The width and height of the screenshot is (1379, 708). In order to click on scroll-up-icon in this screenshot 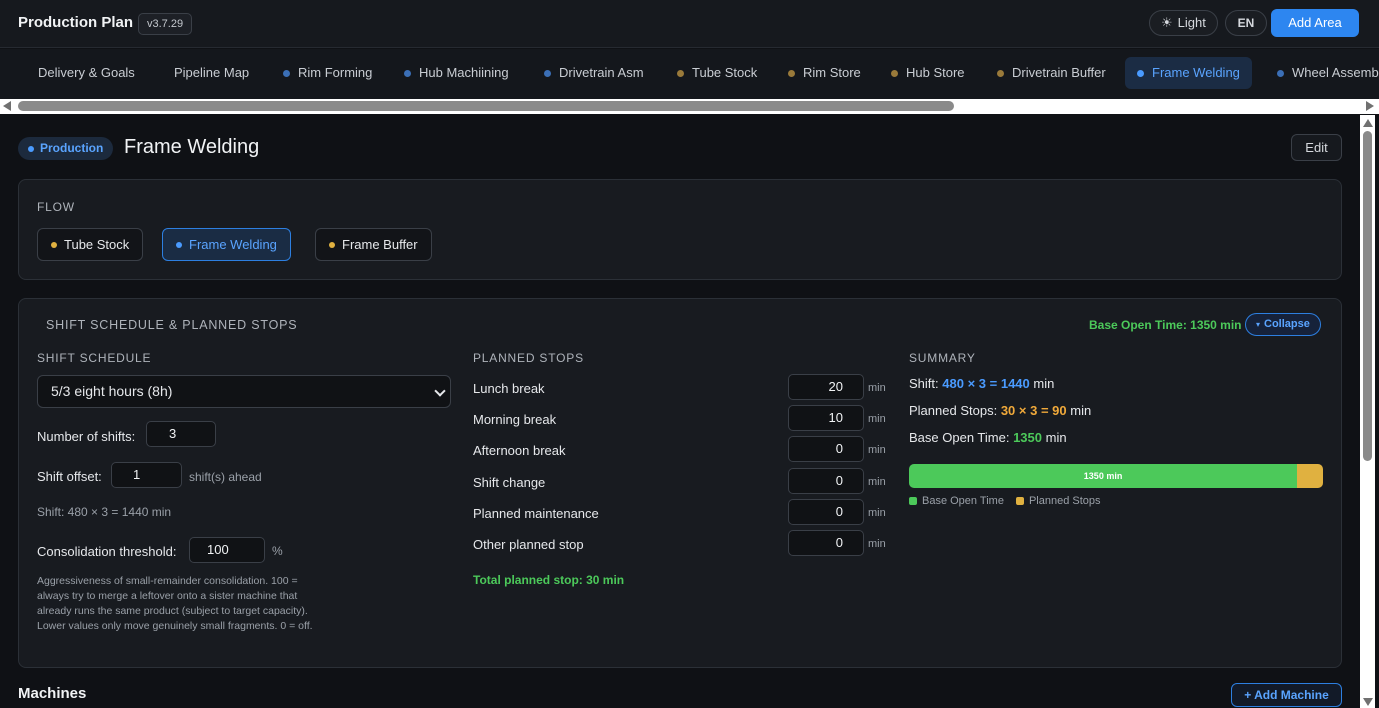, I will do `click(1368, 123)`.